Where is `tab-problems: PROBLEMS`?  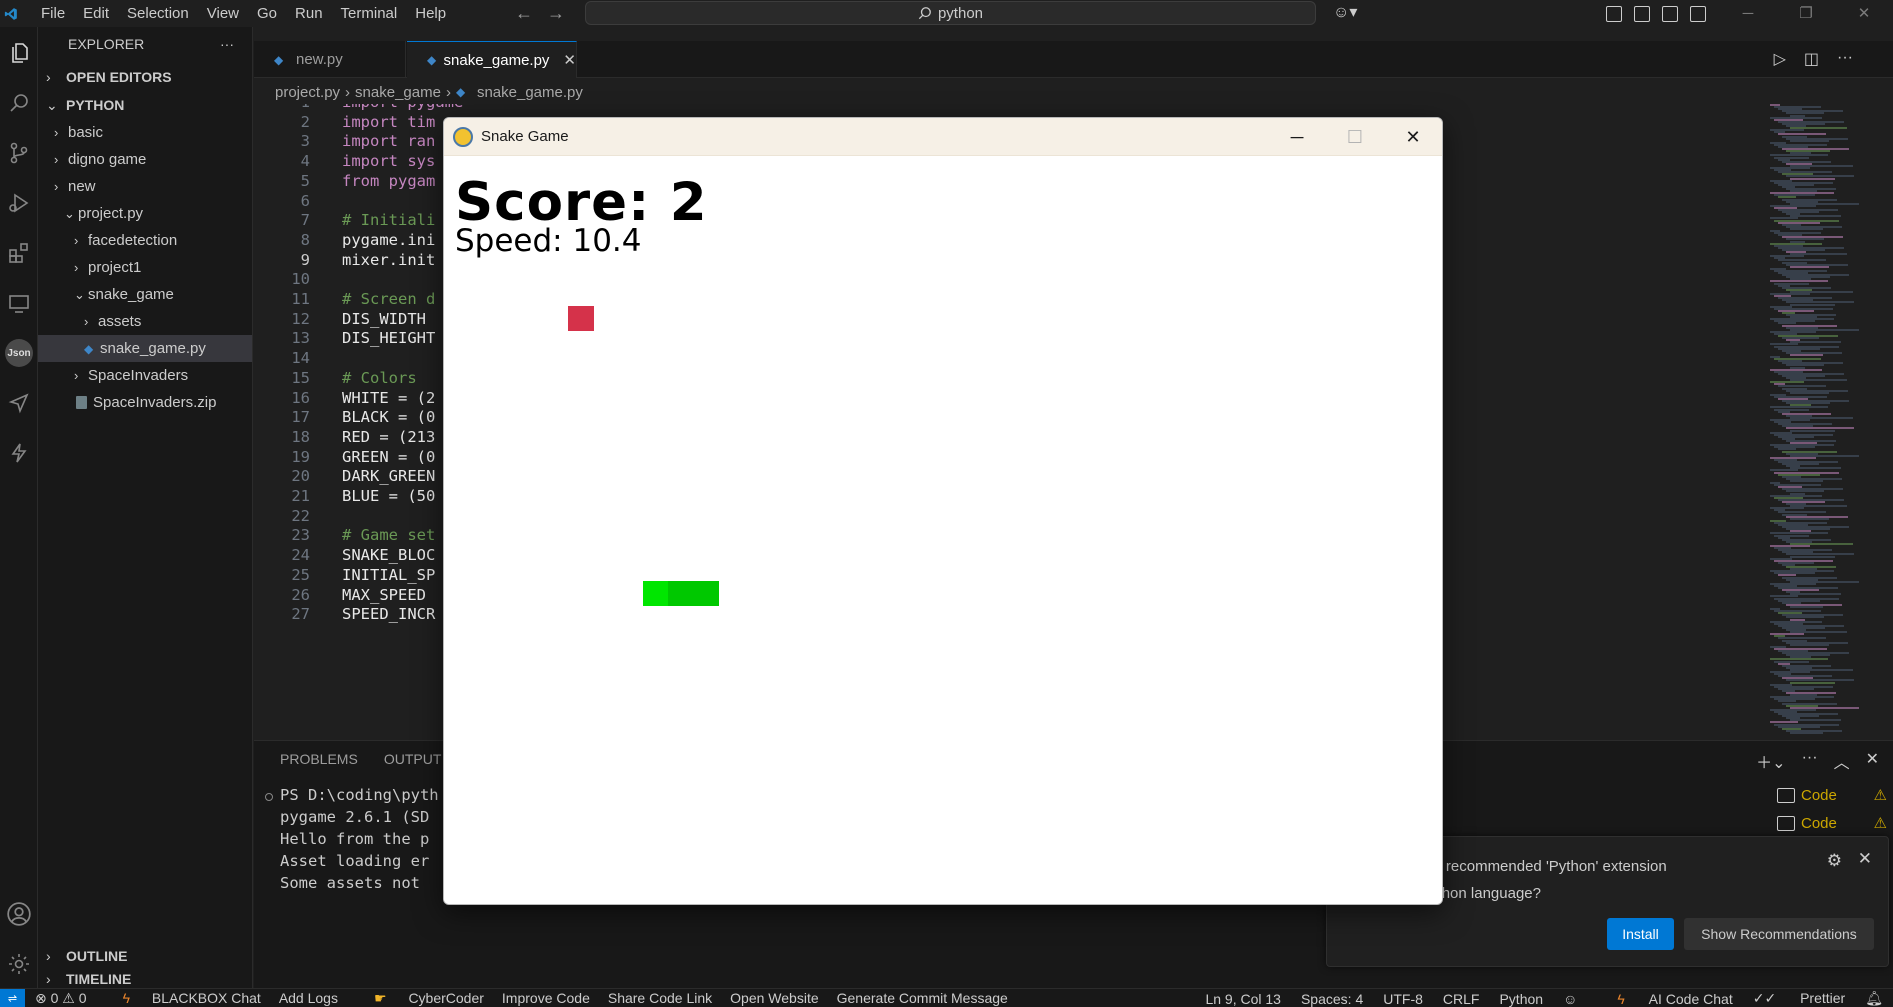
tab-problems: PROBLEMS is located at coordinates (319, 759).